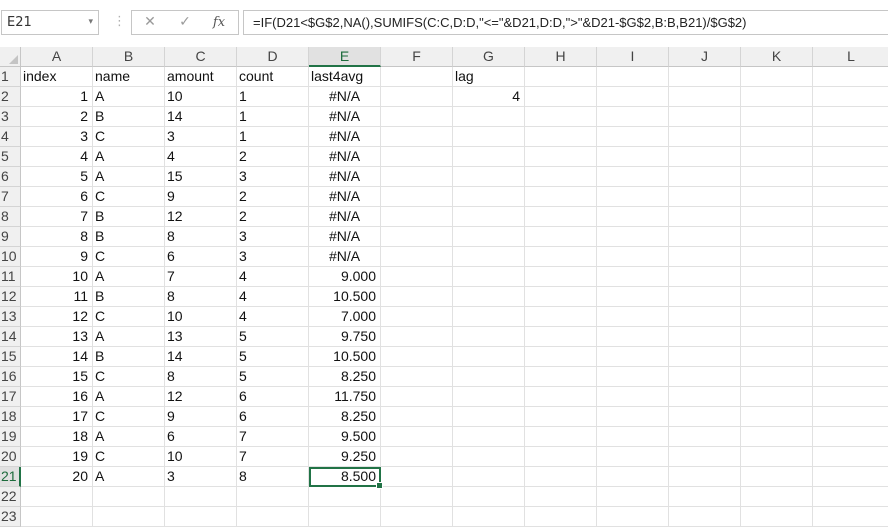 This screenshot has height=527, width=888. I want to click on cell-e12: 10.500, so click(345, 297).